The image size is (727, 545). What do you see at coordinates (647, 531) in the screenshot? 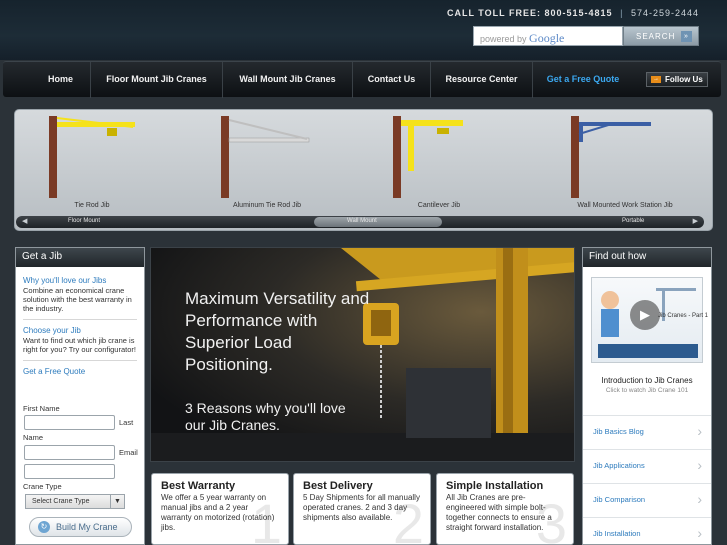
I see `link-jib-installation: Jib Installation ›` at bounding box center [647, 531].